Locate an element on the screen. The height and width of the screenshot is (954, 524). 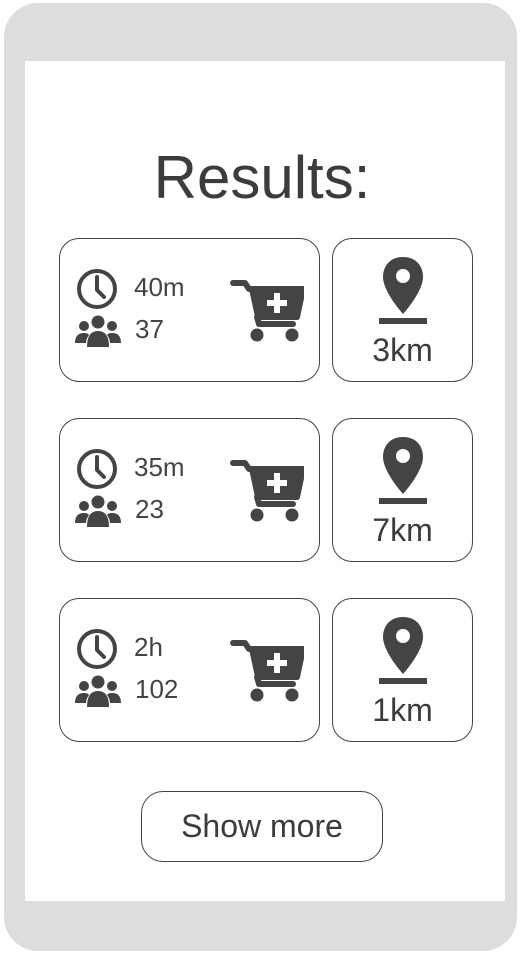
result-people-count: 102 is located at coordinates (157, 689).